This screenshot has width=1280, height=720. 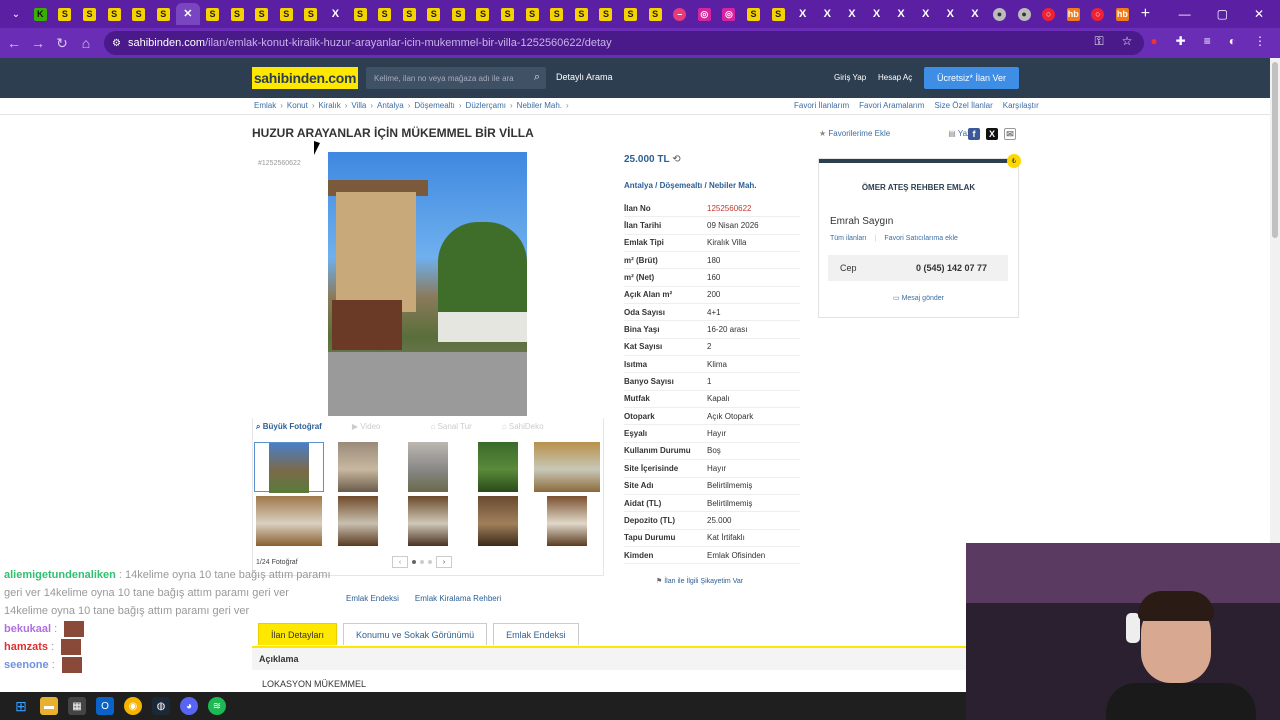 I want to click on file-explorer-icon: ▬, so click(x=49, y=706).